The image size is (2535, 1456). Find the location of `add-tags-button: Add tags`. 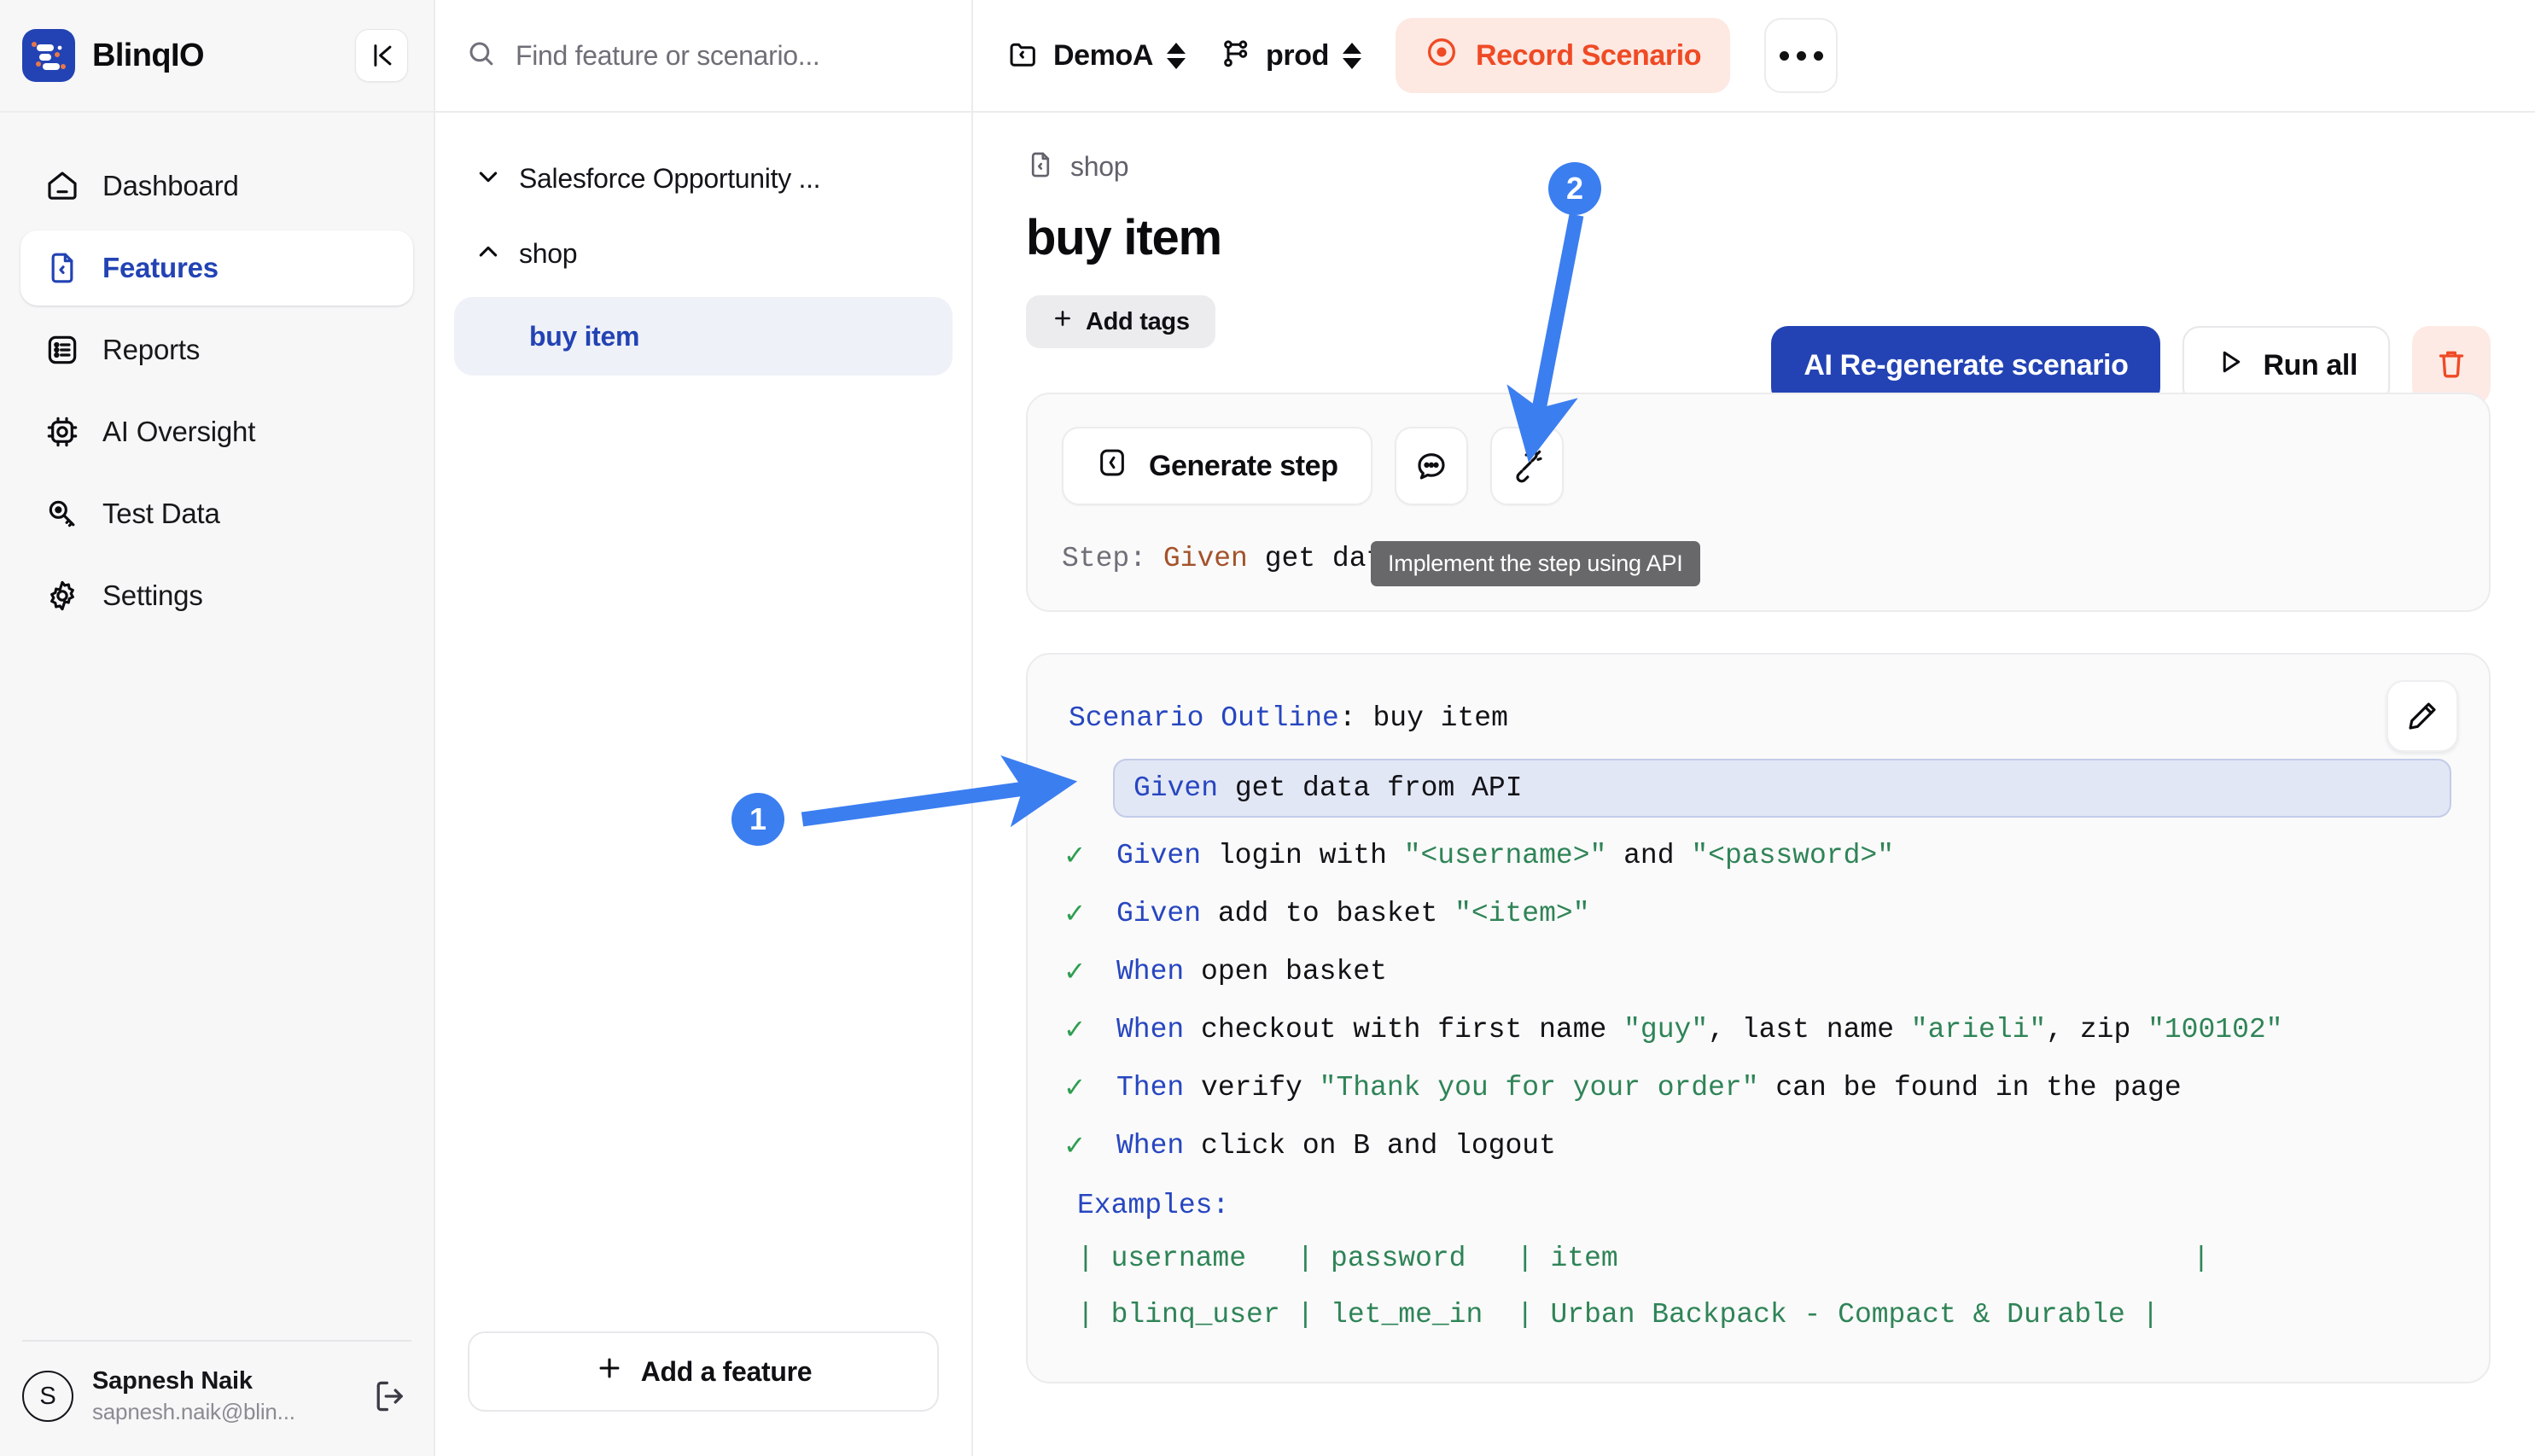

add-tags-button: Add tags is located at coordinates (1120, 321).